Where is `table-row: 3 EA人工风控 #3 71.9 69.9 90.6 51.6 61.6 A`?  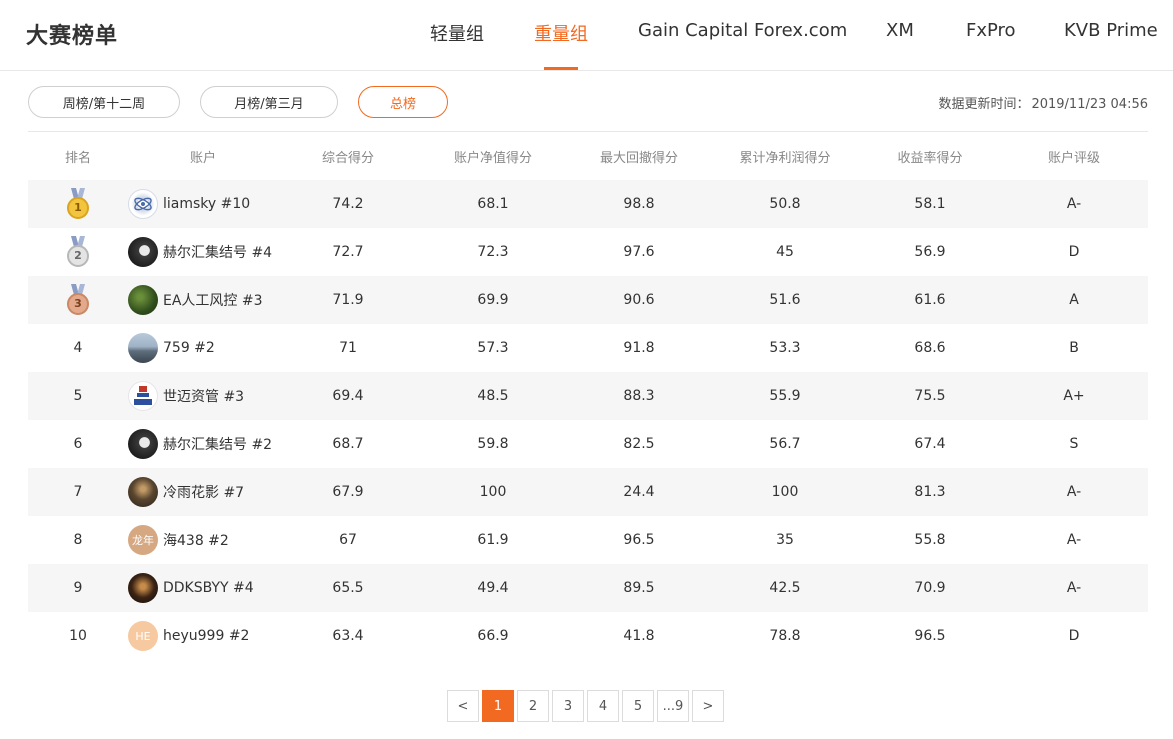 table-row: 3 EA人工风控 #3 71.9 69.9 90.6 51.6 61.6 A is located at coordinates (588, 300).